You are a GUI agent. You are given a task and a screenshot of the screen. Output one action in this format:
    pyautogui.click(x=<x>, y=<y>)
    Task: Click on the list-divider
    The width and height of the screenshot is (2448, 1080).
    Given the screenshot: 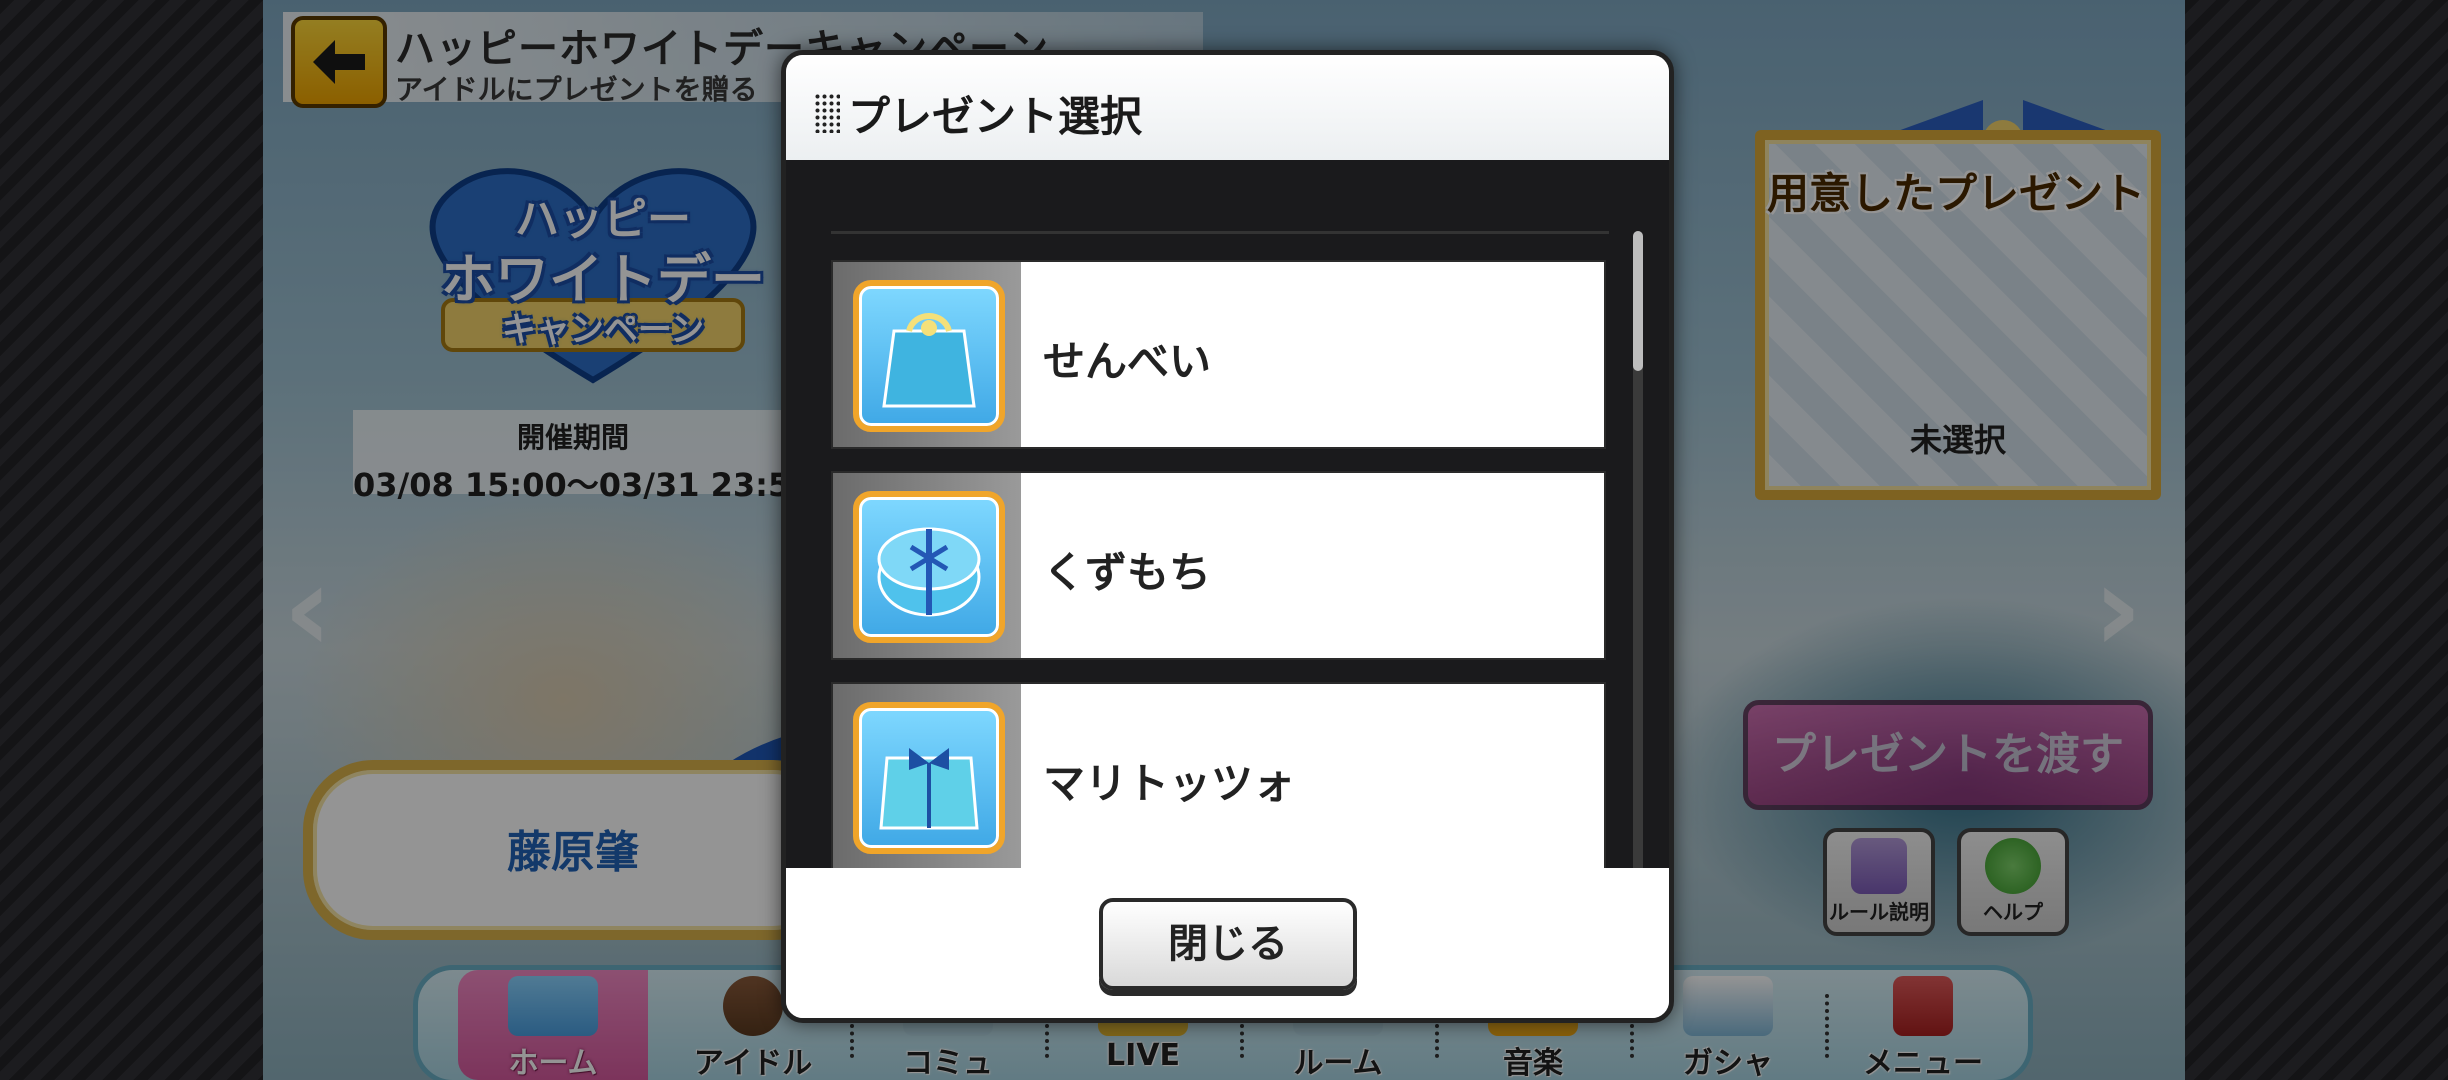 What is the action you would take?
    pyautogui.click(x=1220, y=232)
    